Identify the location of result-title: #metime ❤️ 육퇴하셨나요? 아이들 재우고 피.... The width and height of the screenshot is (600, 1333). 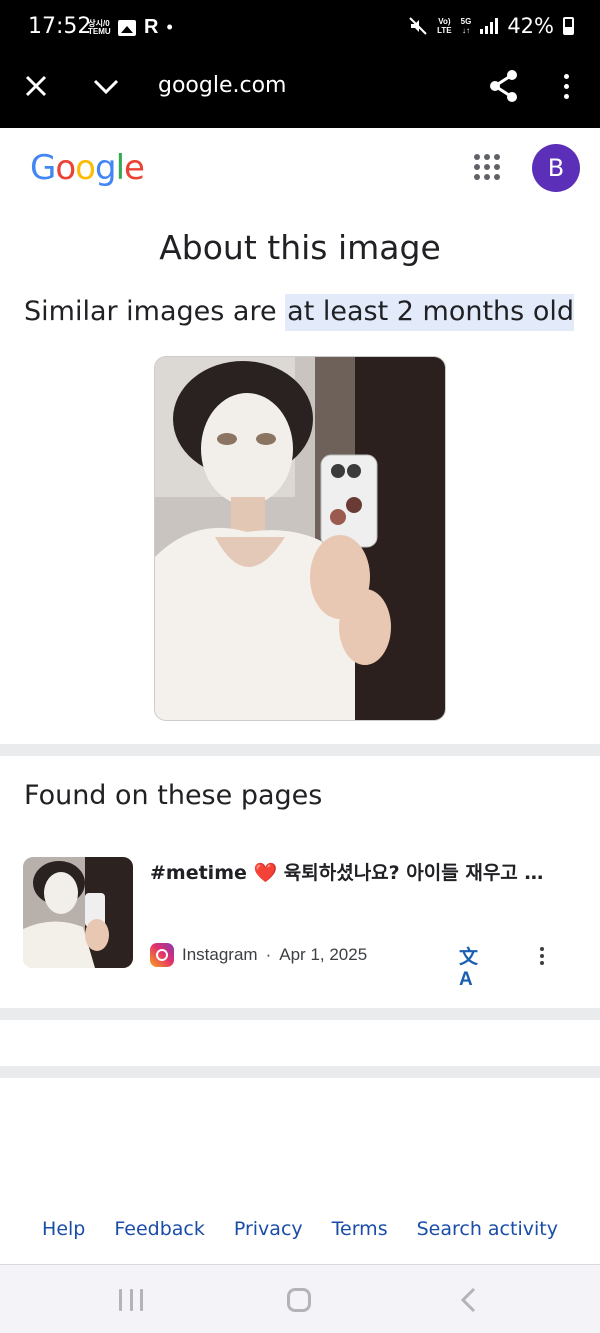
(350, 871).